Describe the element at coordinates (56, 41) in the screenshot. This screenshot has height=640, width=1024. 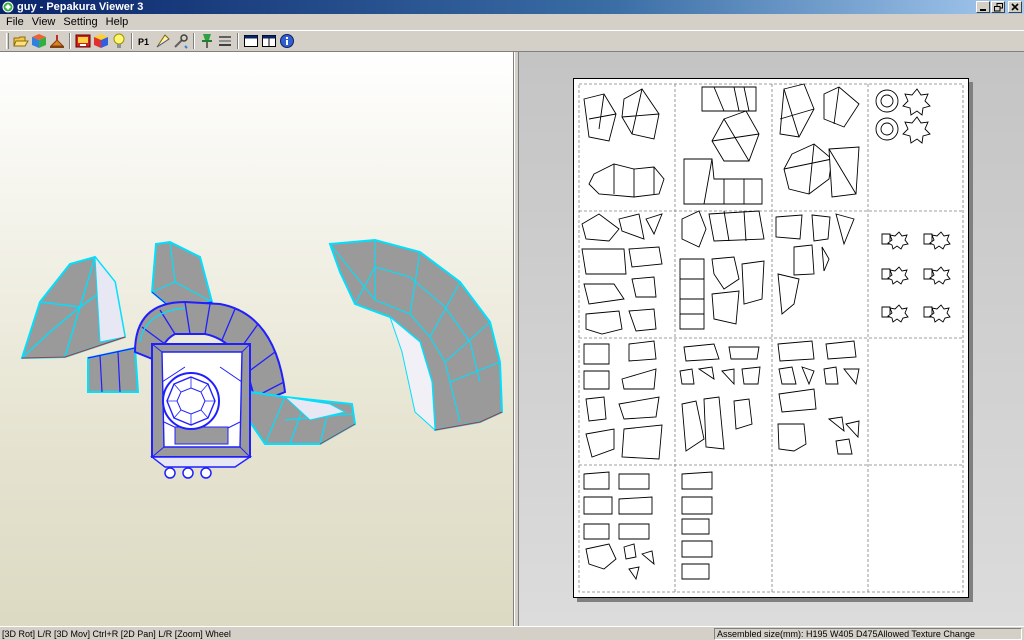
I see `print-icon` at that location.